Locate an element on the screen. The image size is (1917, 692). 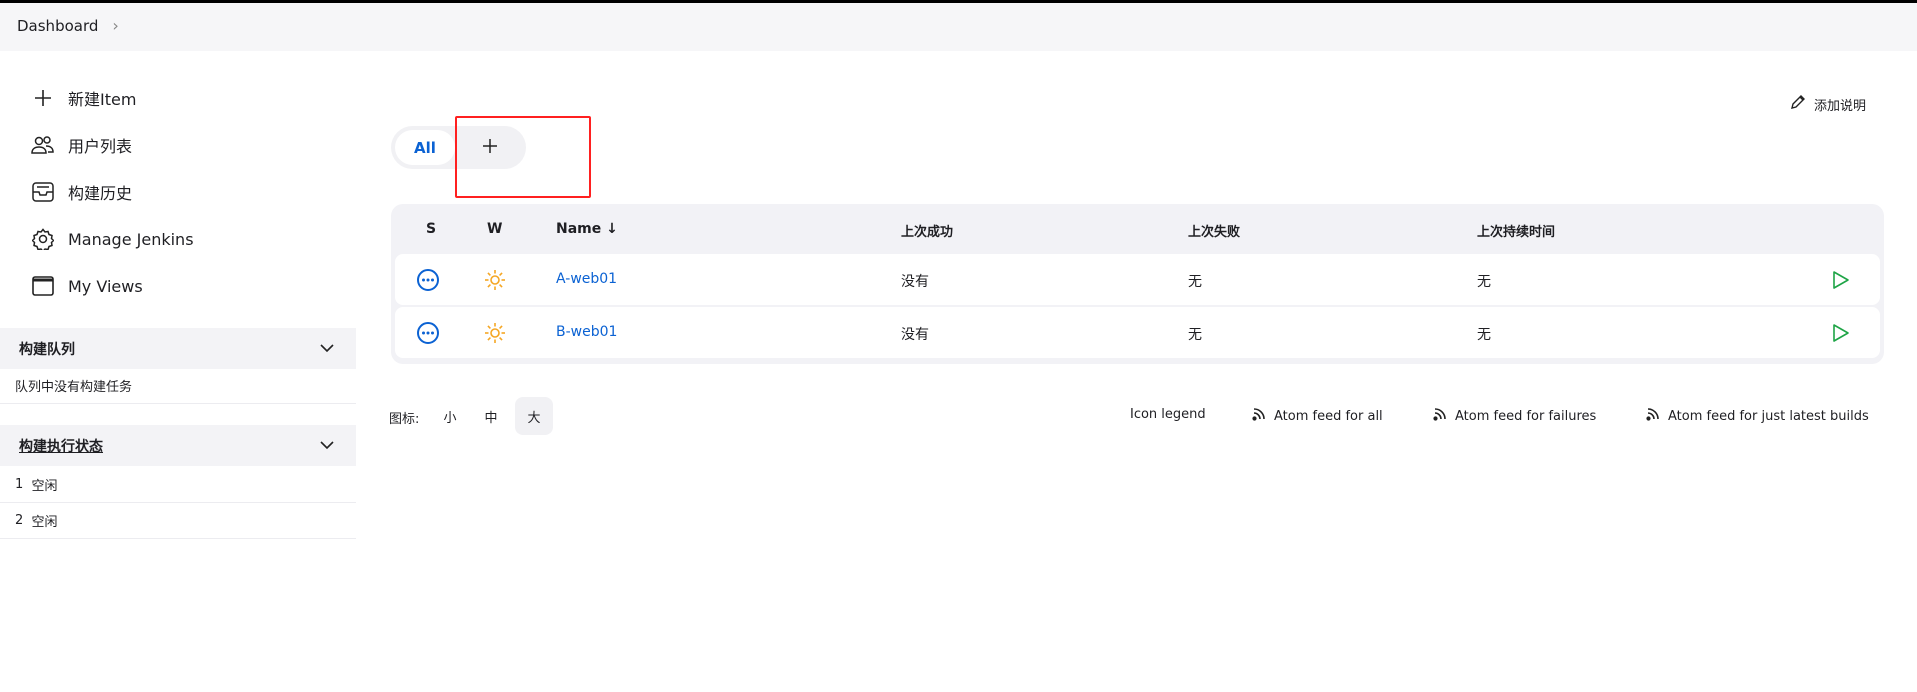
gear-icon is located at coordinates (43, 239).